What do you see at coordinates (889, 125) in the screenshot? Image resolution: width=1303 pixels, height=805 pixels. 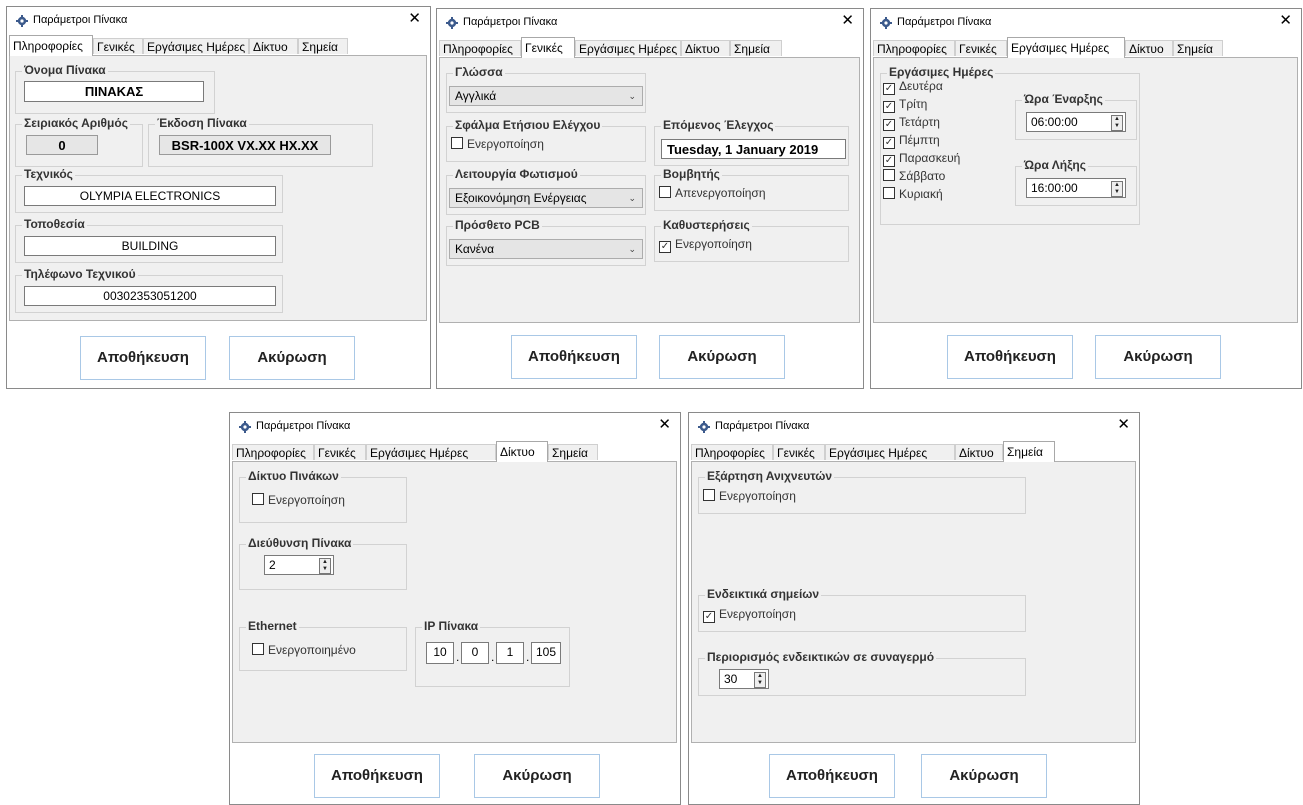 I see `checkbox-box: ✓` at bounding box center [889, 125].